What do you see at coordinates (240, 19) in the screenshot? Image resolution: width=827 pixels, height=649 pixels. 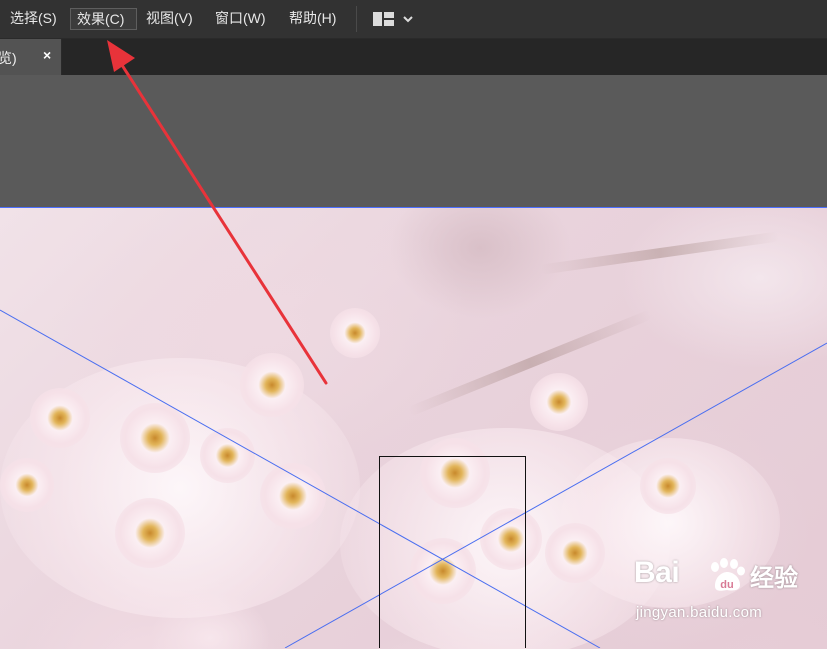 I see `menu-window: 窗口(W)` at bounding box center [240, 19].